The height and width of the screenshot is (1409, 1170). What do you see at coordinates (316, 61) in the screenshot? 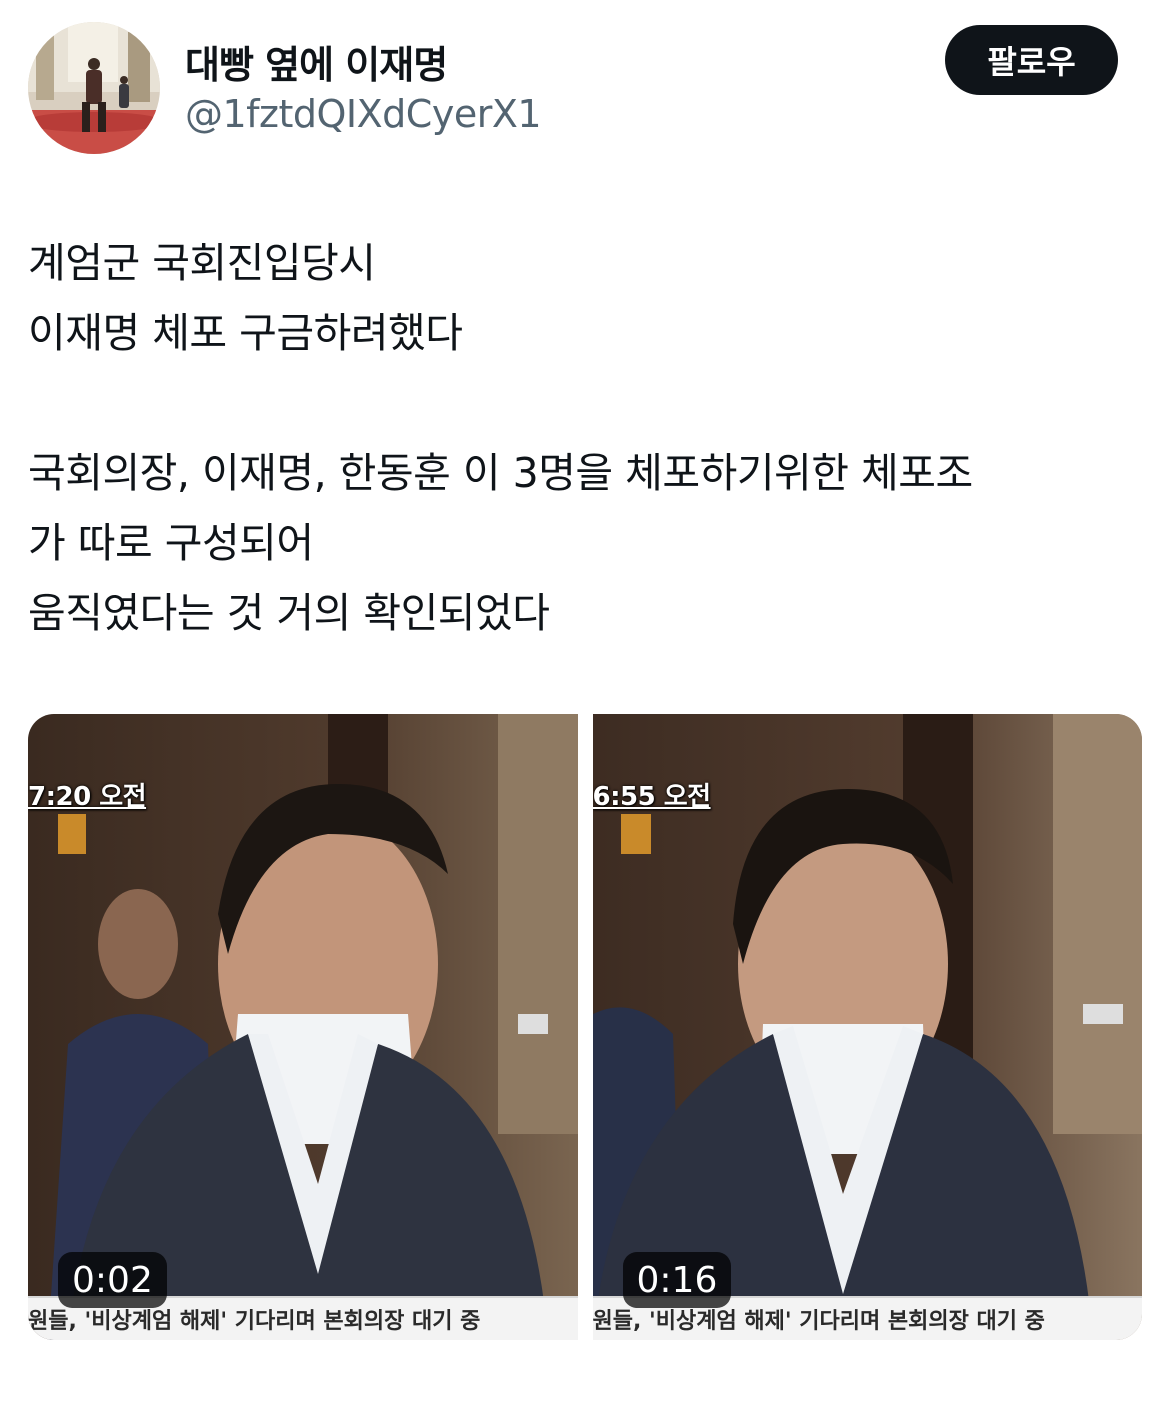
I see `display-name: 대빵 옆에 이재명` at bounding box center [316, 61].